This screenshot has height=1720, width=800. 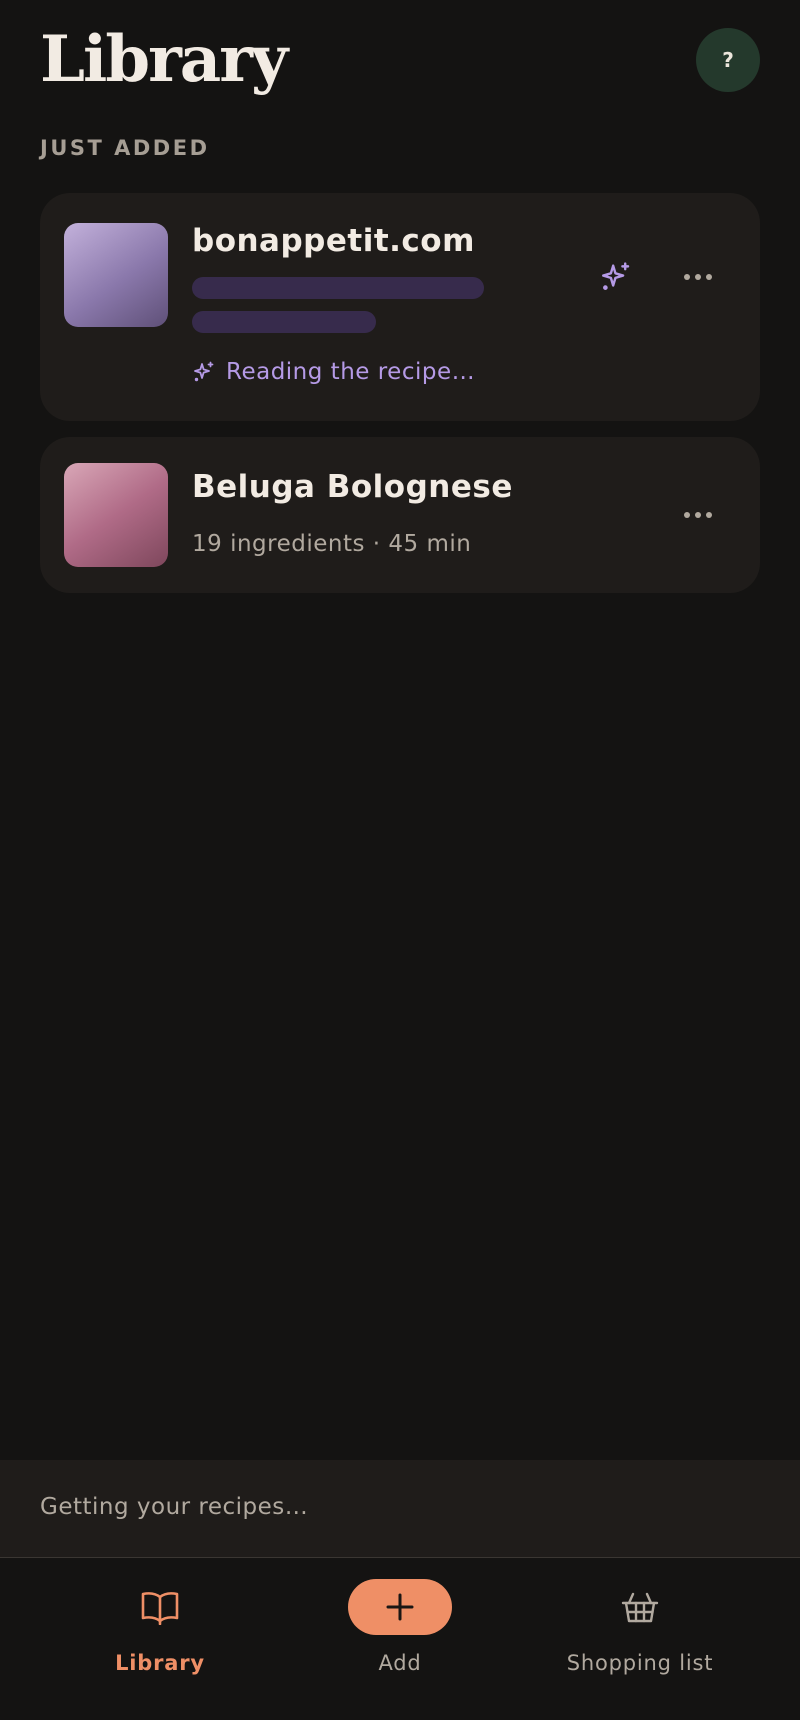 What do you see at coordinates (640, 1607) in the screenshot?
I see `basket-icon` at bounding box center [640, 1607].